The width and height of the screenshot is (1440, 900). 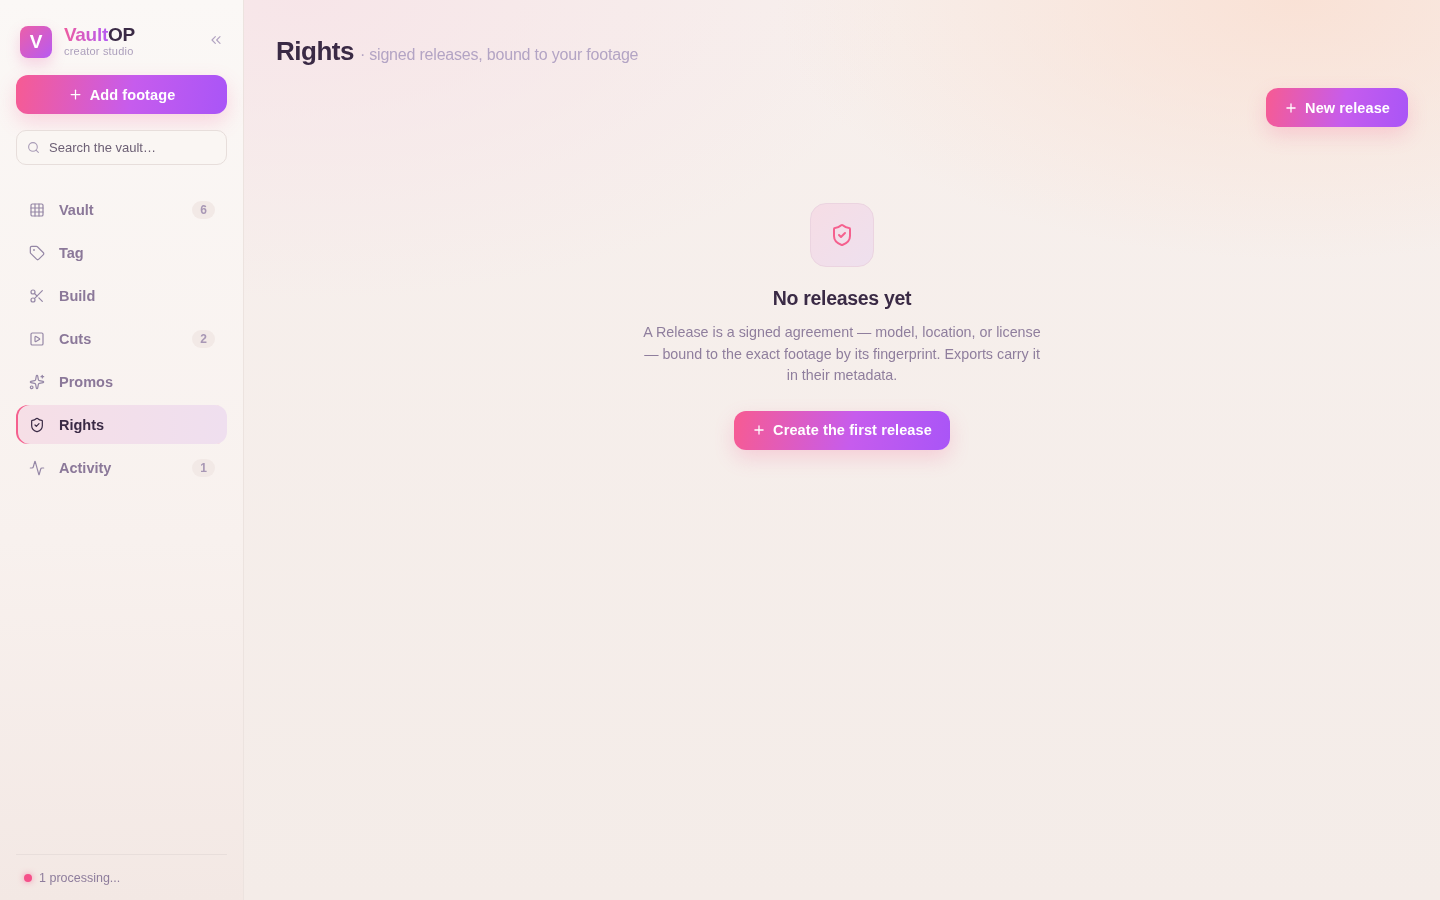 I want to click on pulse-line-icon, so click(x=37, y=467).